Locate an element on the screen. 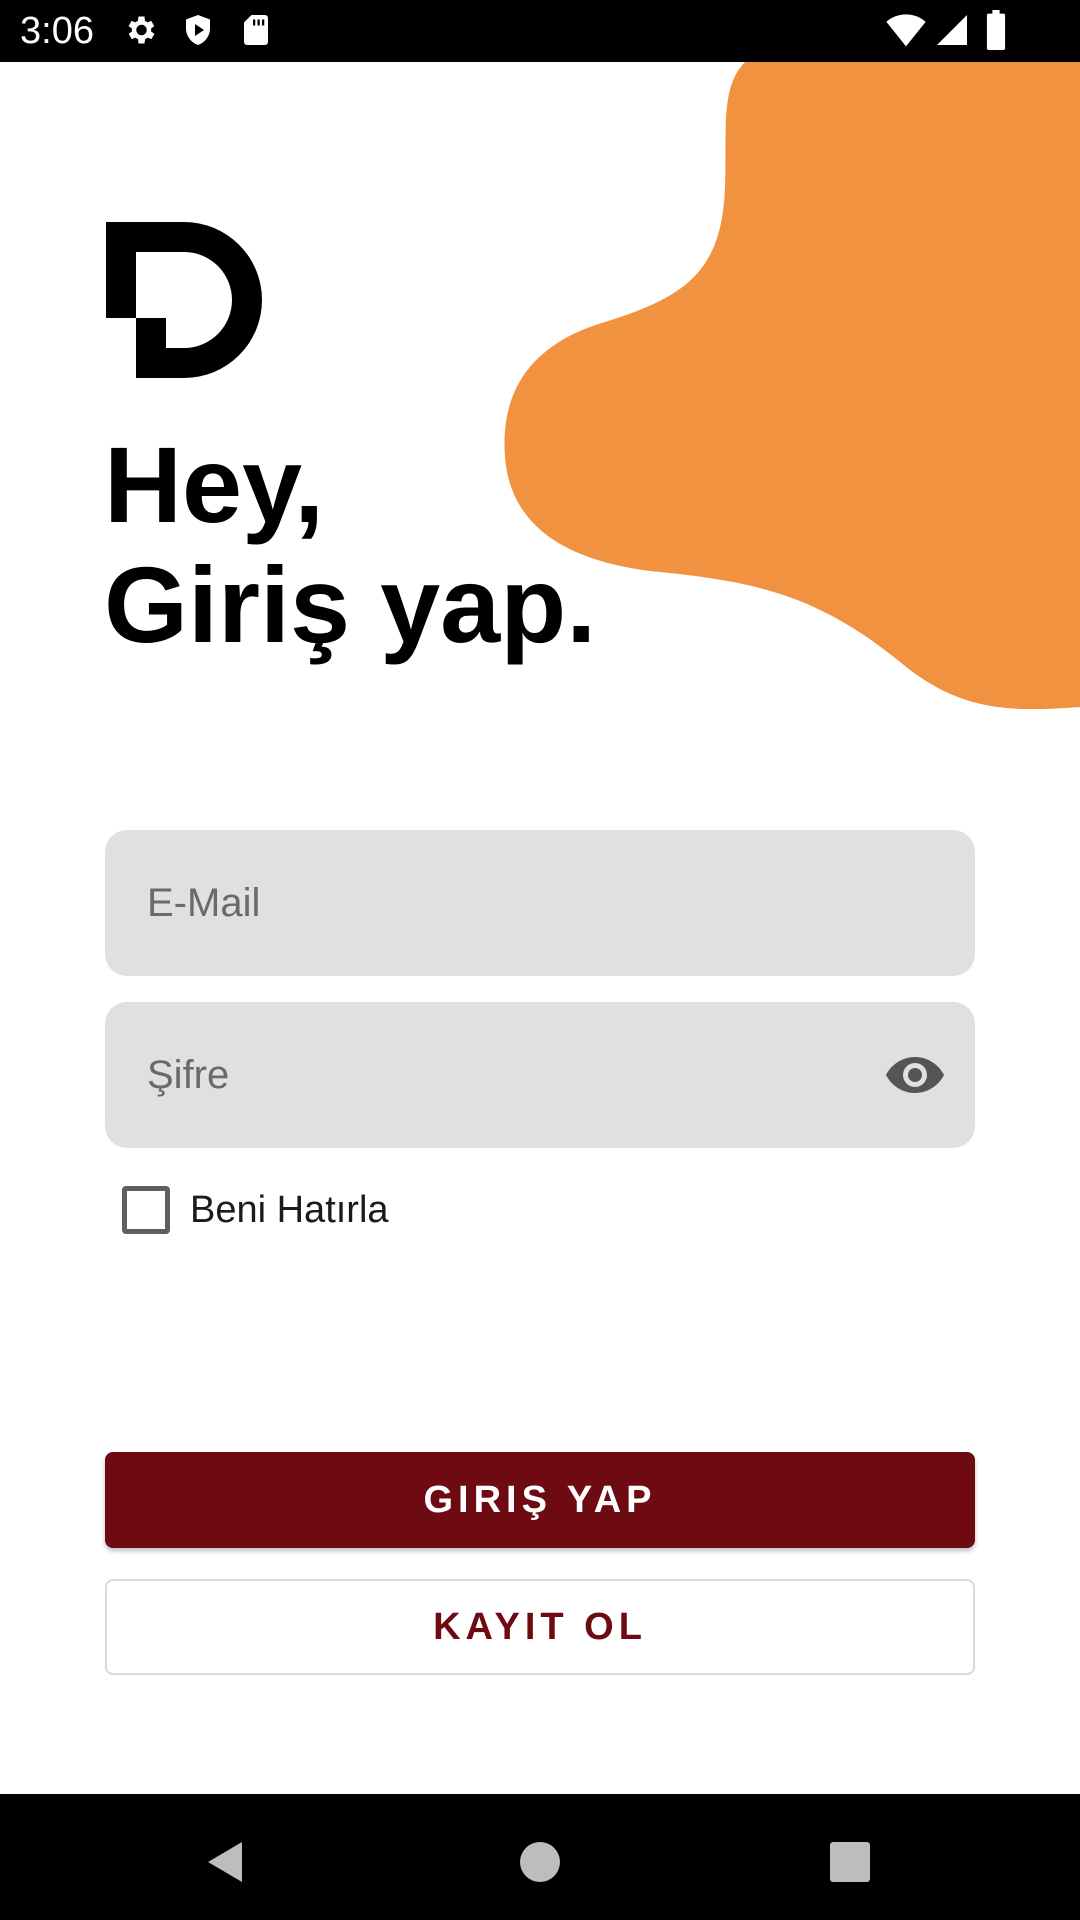  back-button is located at coordinates (226, 1862).